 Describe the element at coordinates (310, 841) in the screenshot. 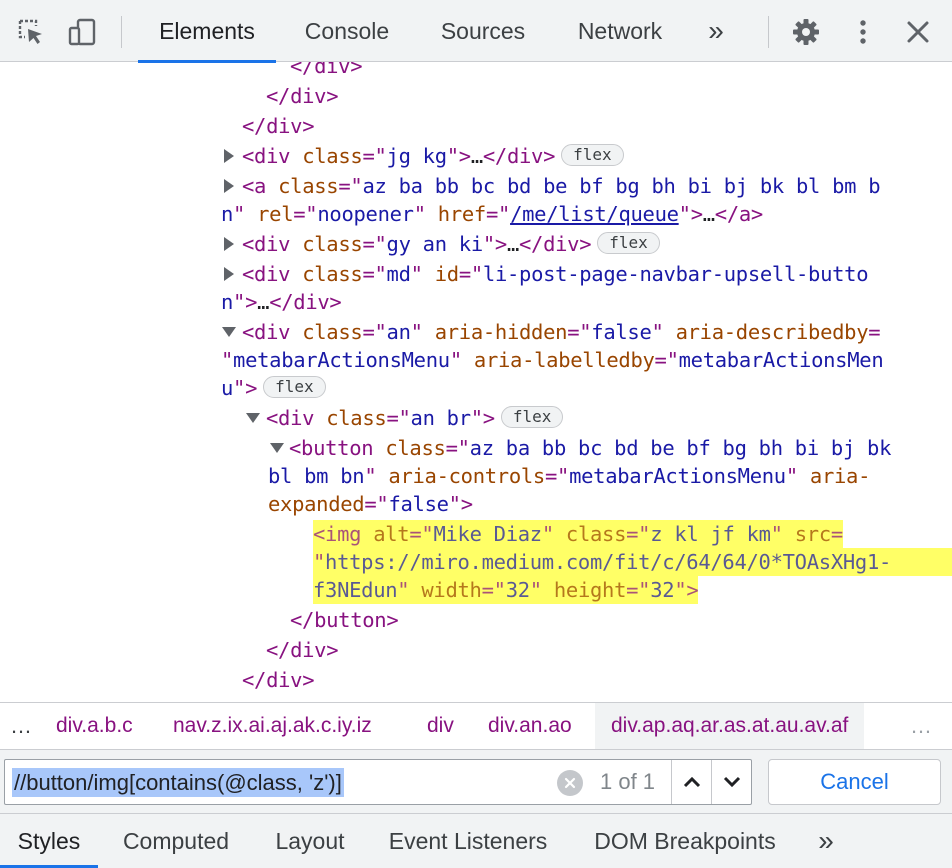

I see `tab-layout: Layout` at that location.